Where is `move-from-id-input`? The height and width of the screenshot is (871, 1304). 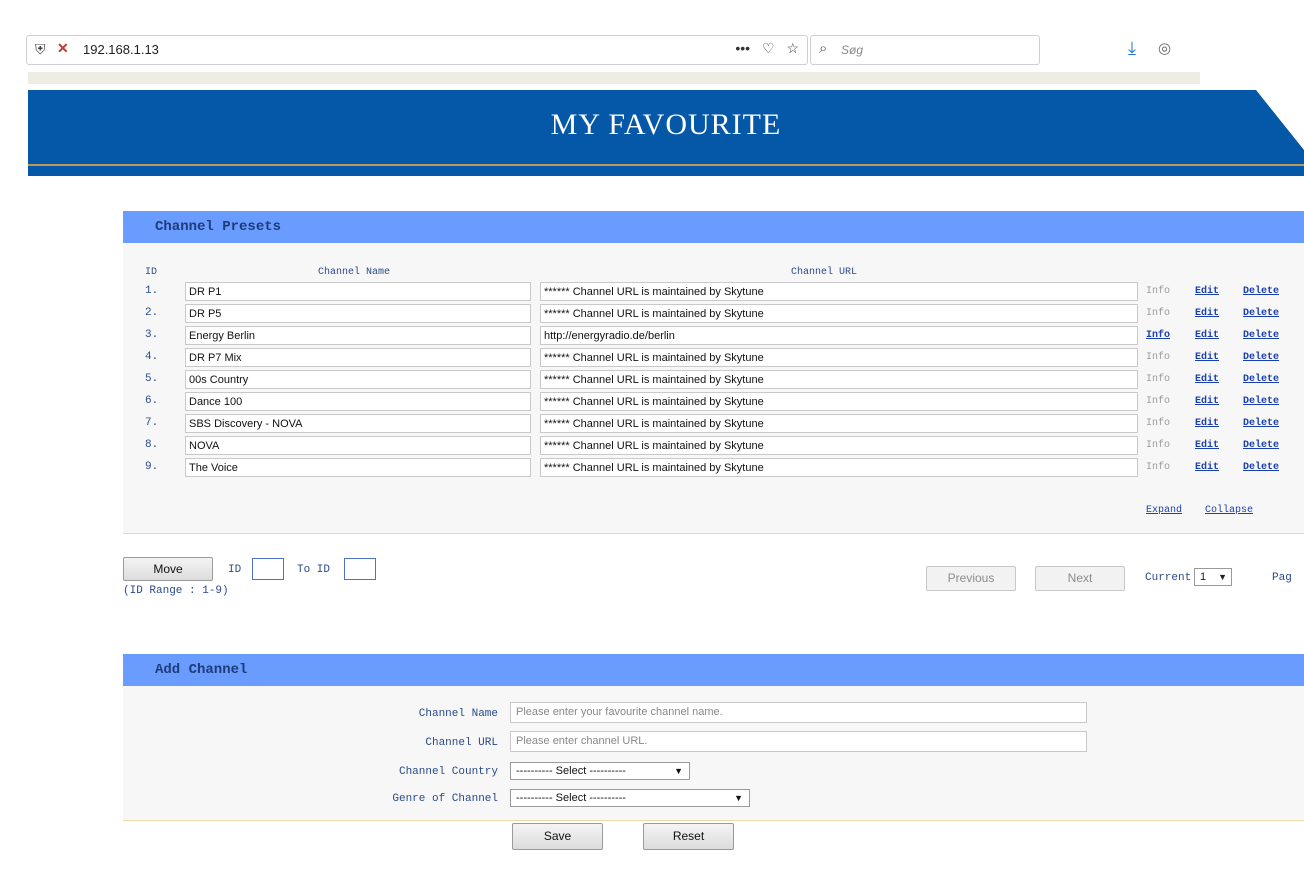 move-from-id-input is located at coordinates (268, 569).